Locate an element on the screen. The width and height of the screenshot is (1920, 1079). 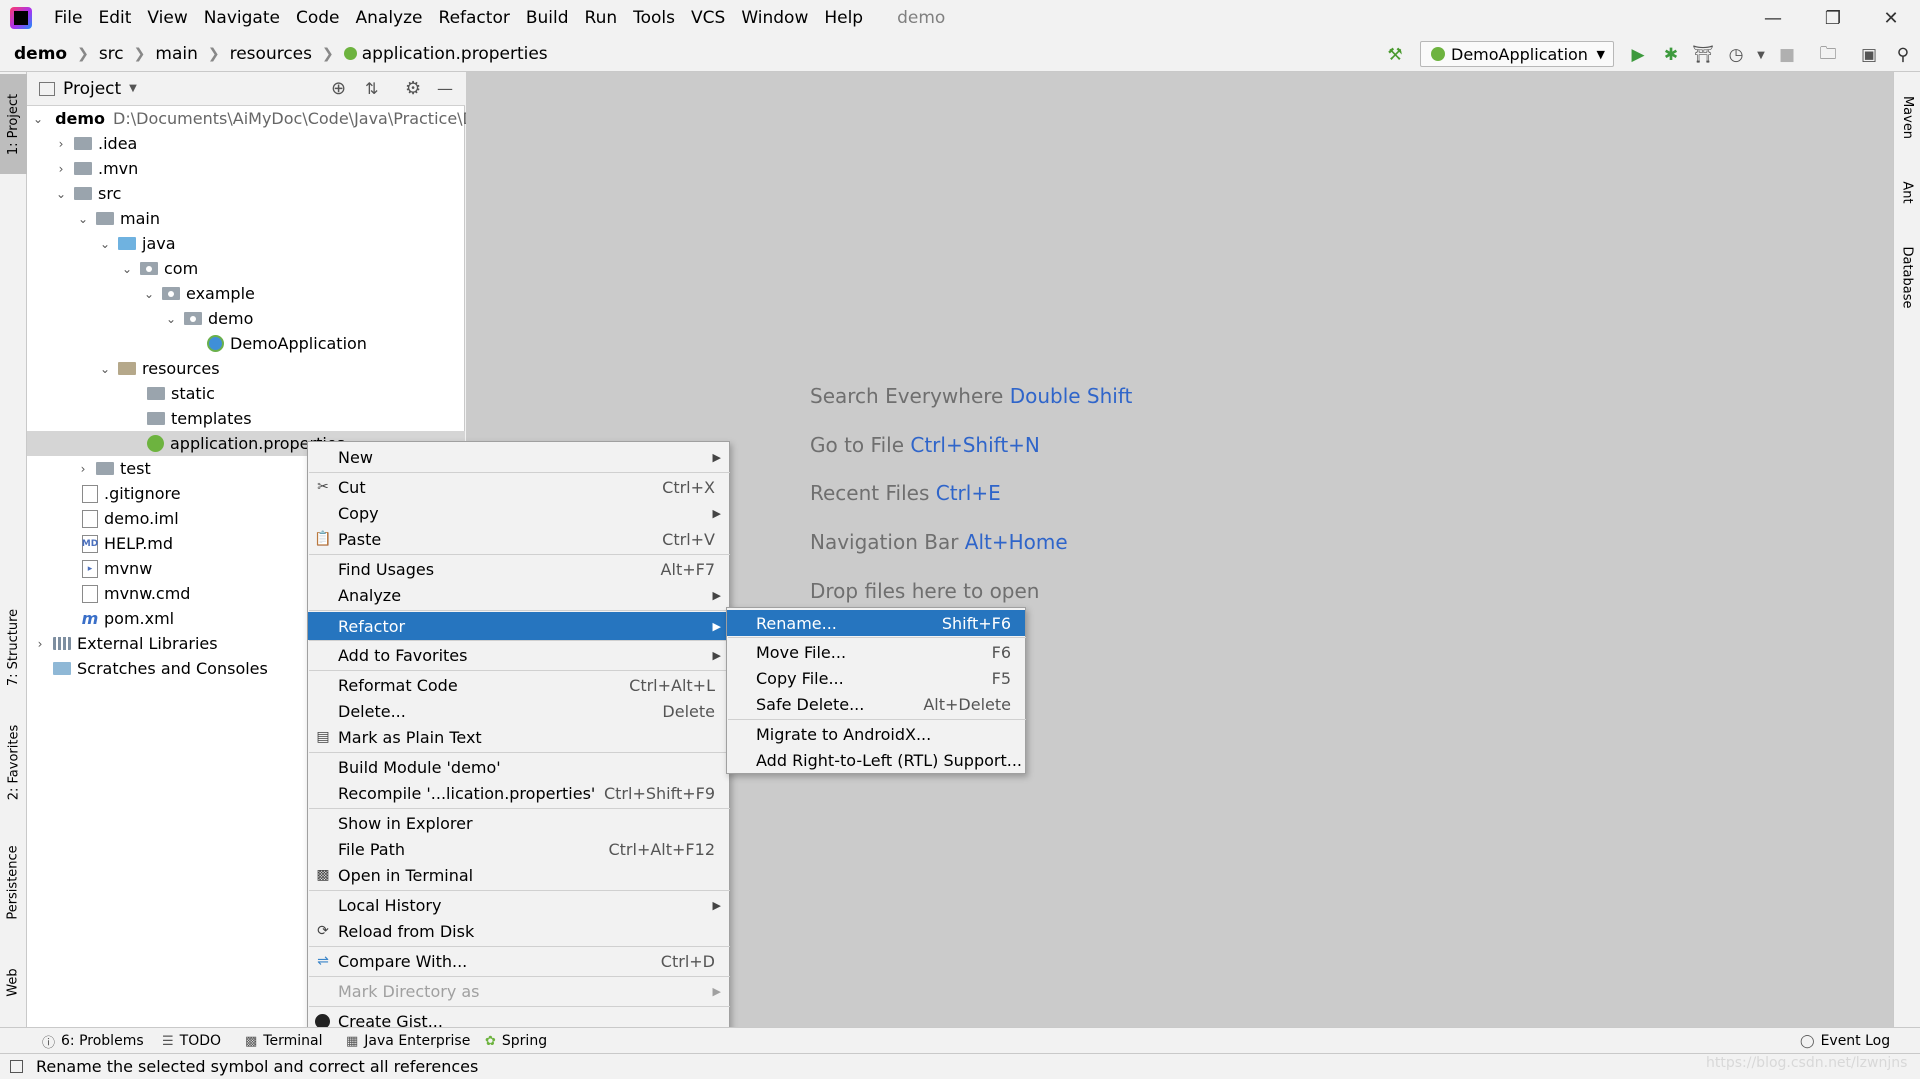
gear-icon: ⚙ is located at coordinates (413, 88).